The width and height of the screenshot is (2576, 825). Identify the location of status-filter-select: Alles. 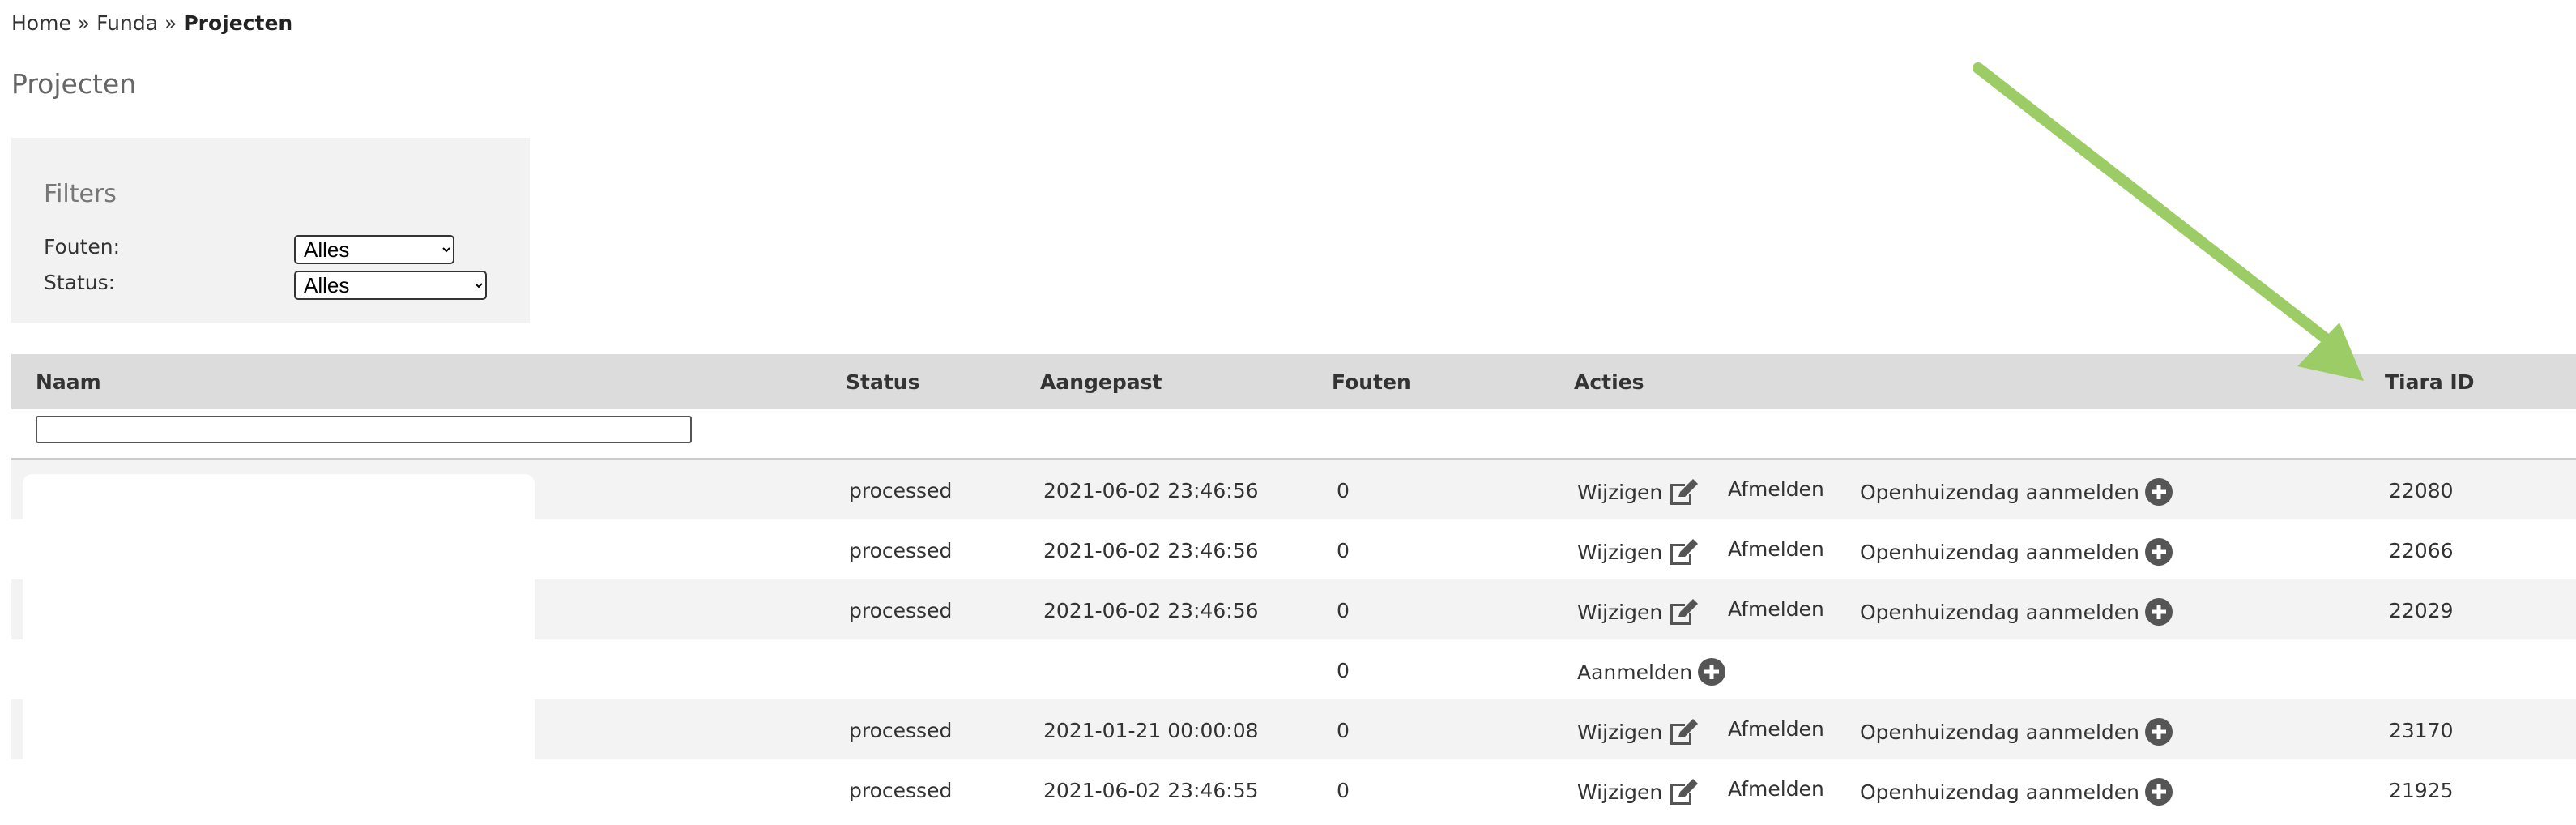
(391, 285).